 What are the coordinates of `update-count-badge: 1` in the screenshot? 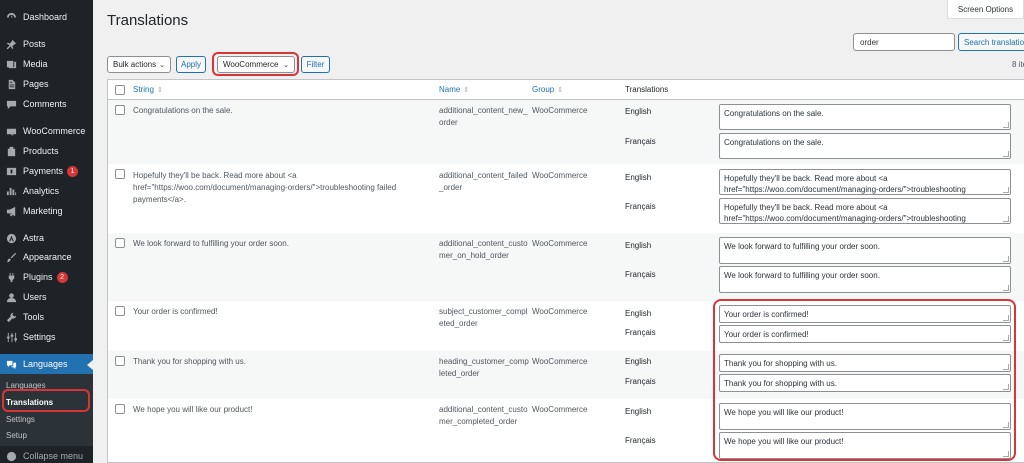 It's located at (73, 171).